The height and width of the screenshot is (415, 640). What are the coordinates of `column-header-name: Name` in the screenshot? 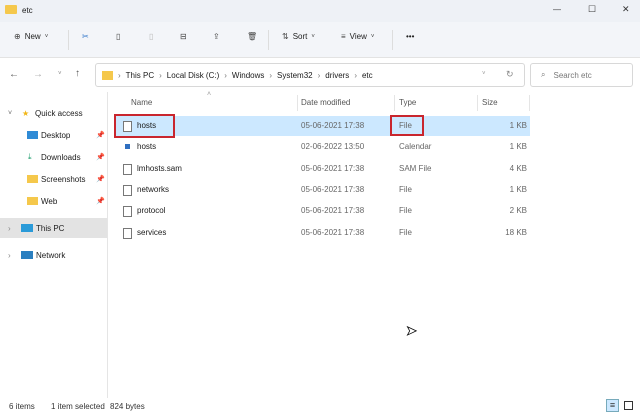 It's located at (141, 102).